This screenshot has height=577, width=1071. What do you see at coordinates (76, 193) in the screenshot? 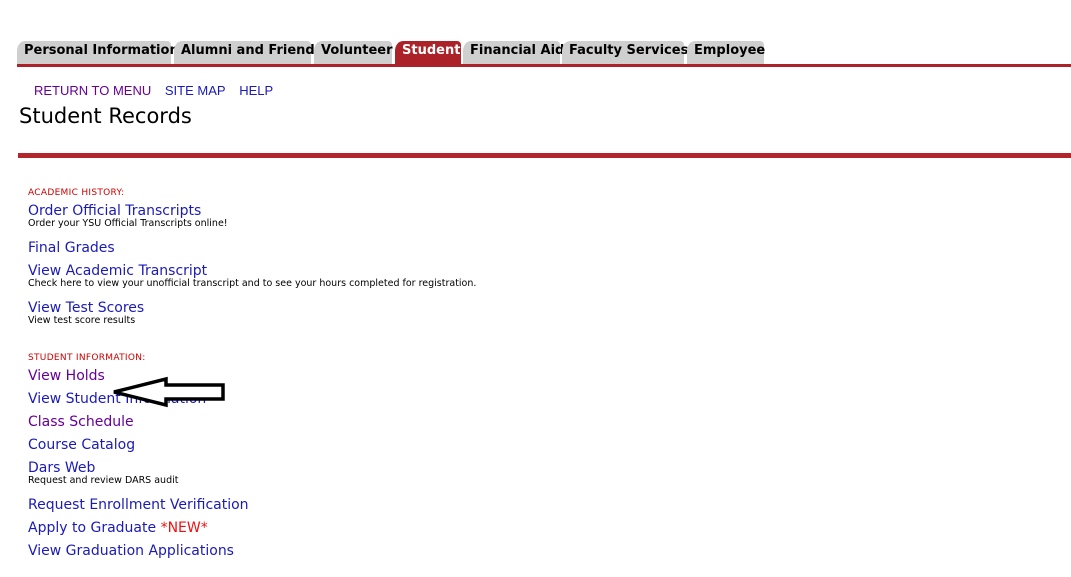
I see `section-header-academic-history: ACADEMIC HISTORY:` at bounding box center [76, 193].